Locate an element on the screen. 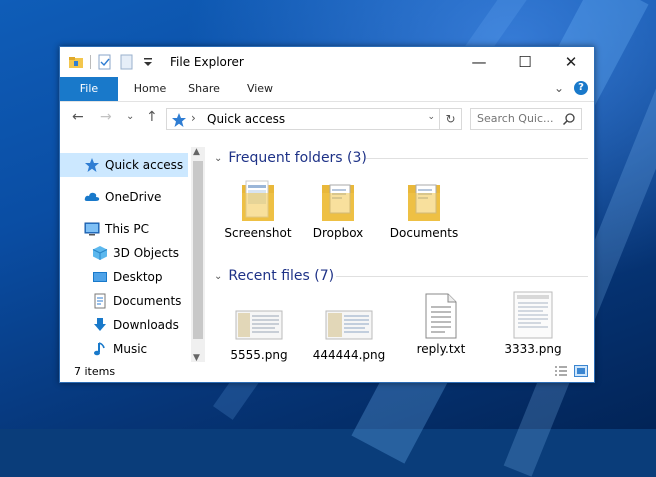 This screenshot has width=656, height=477. address-bar: › Quick access ⌄ is located at coordinates (303, 119).